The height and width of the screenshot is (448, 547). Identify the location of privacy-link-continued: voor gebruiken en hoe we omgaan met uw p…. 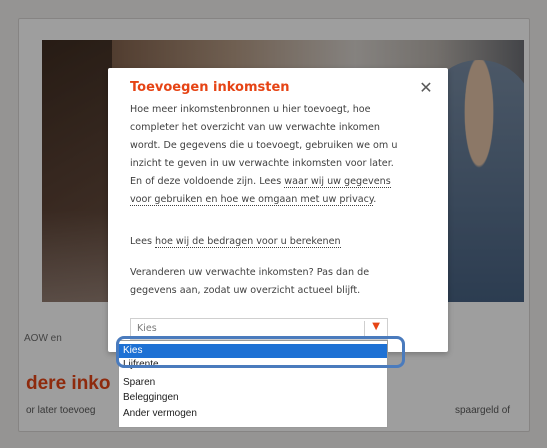
(252, 200).